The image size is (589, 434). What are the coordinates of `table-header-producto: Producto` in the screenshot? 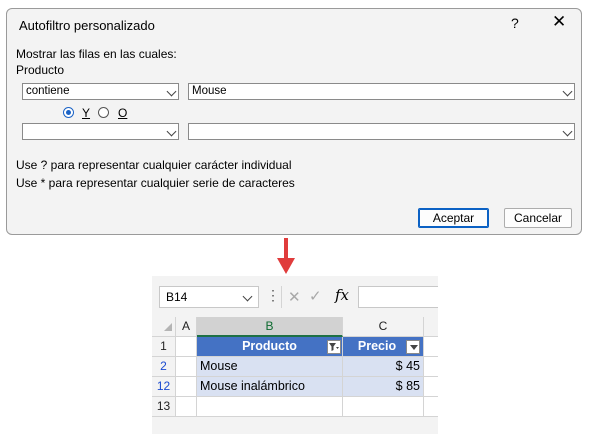 It's located at (270, 347).